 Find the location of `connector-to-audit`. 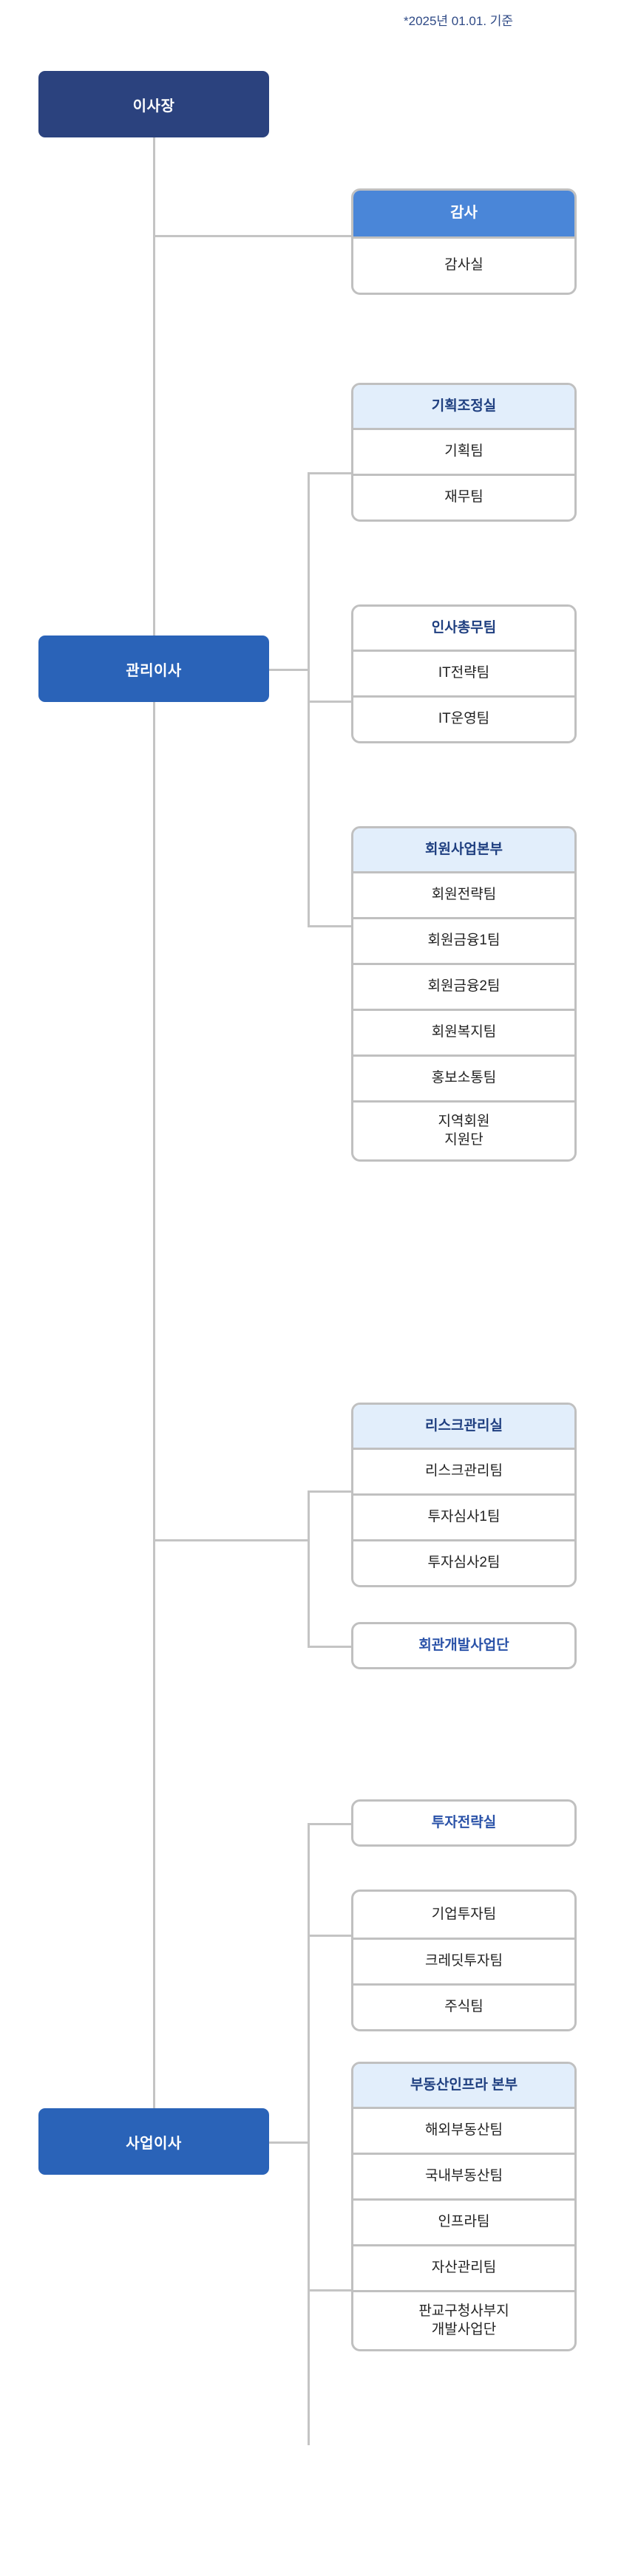

connector-to-audit is located at coordinates (253, 236).